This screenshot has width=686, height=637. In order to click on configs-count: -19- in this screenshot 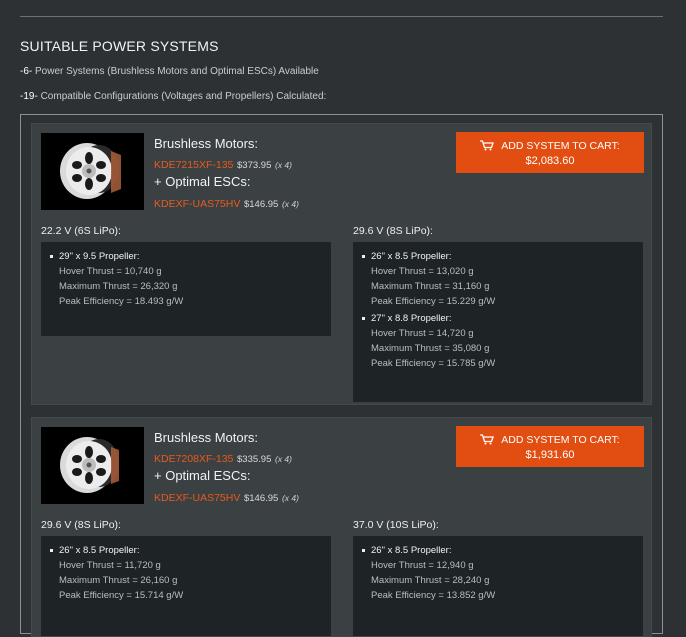, I will do `click(29, 96)`.